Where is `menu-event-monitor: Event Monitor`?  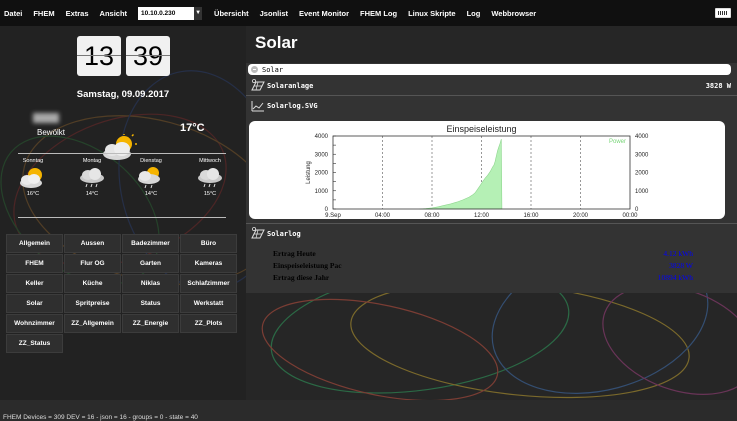 menu-event-monitor: Event Monitor is located at coordinates (324, 13).